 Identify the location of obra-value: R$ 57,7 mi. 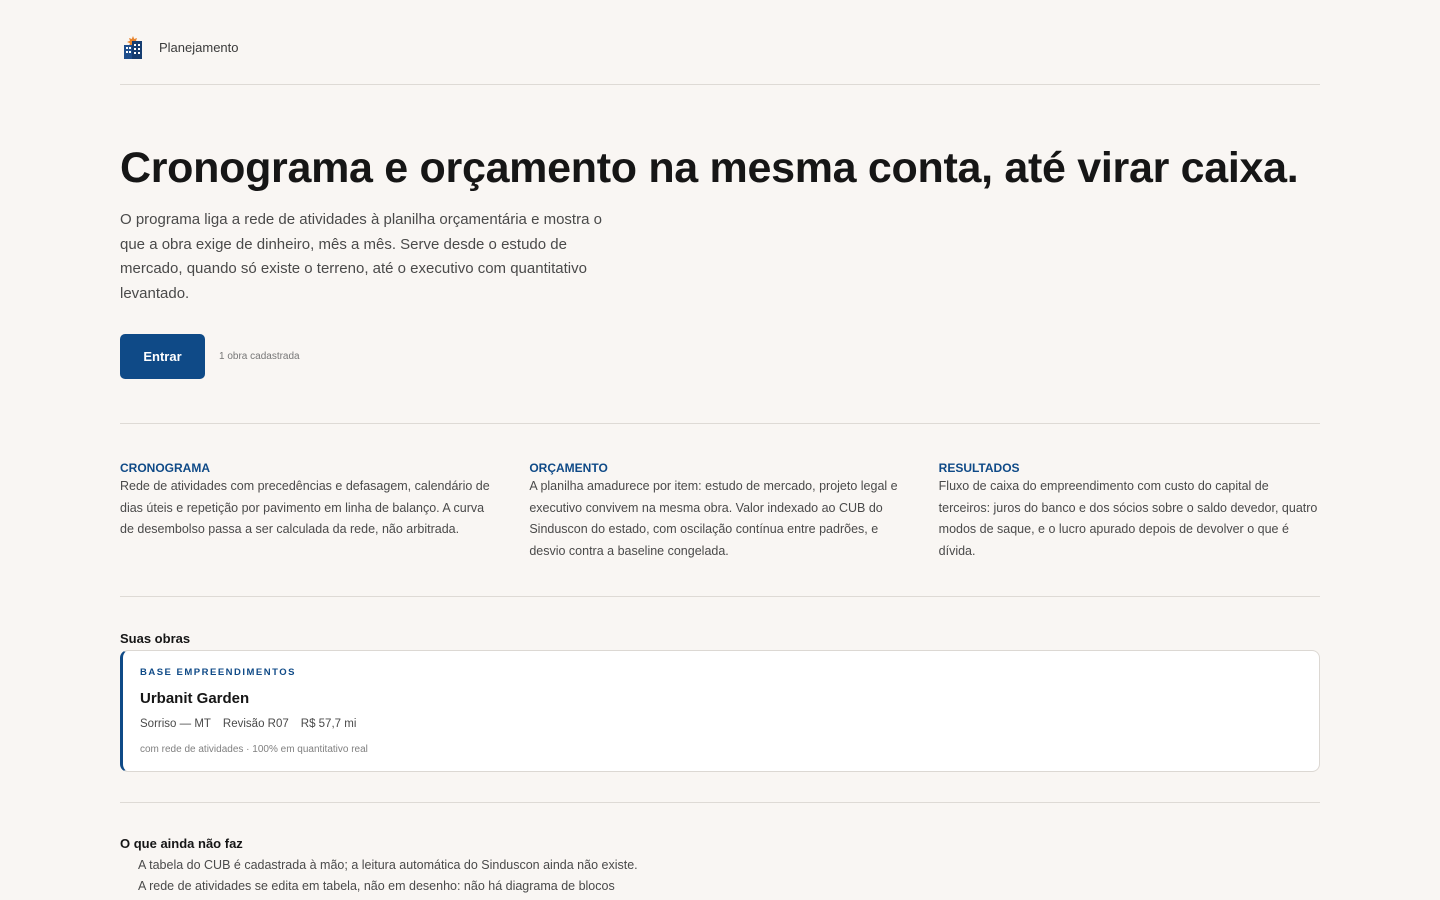
(328, 724).